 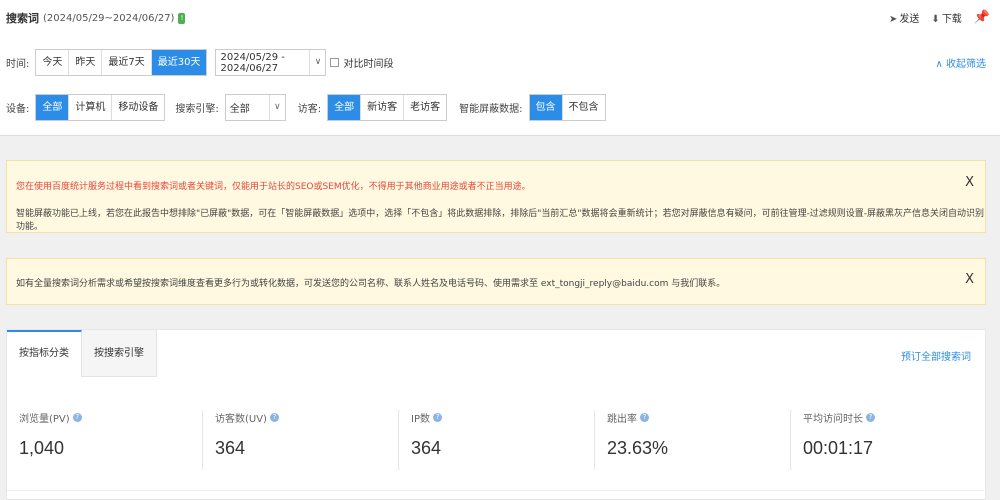 What do you see at coordinates (368, 64) in the screenshot?
I see `compare-label: 对比时间段` at bounding box center [368, 64].